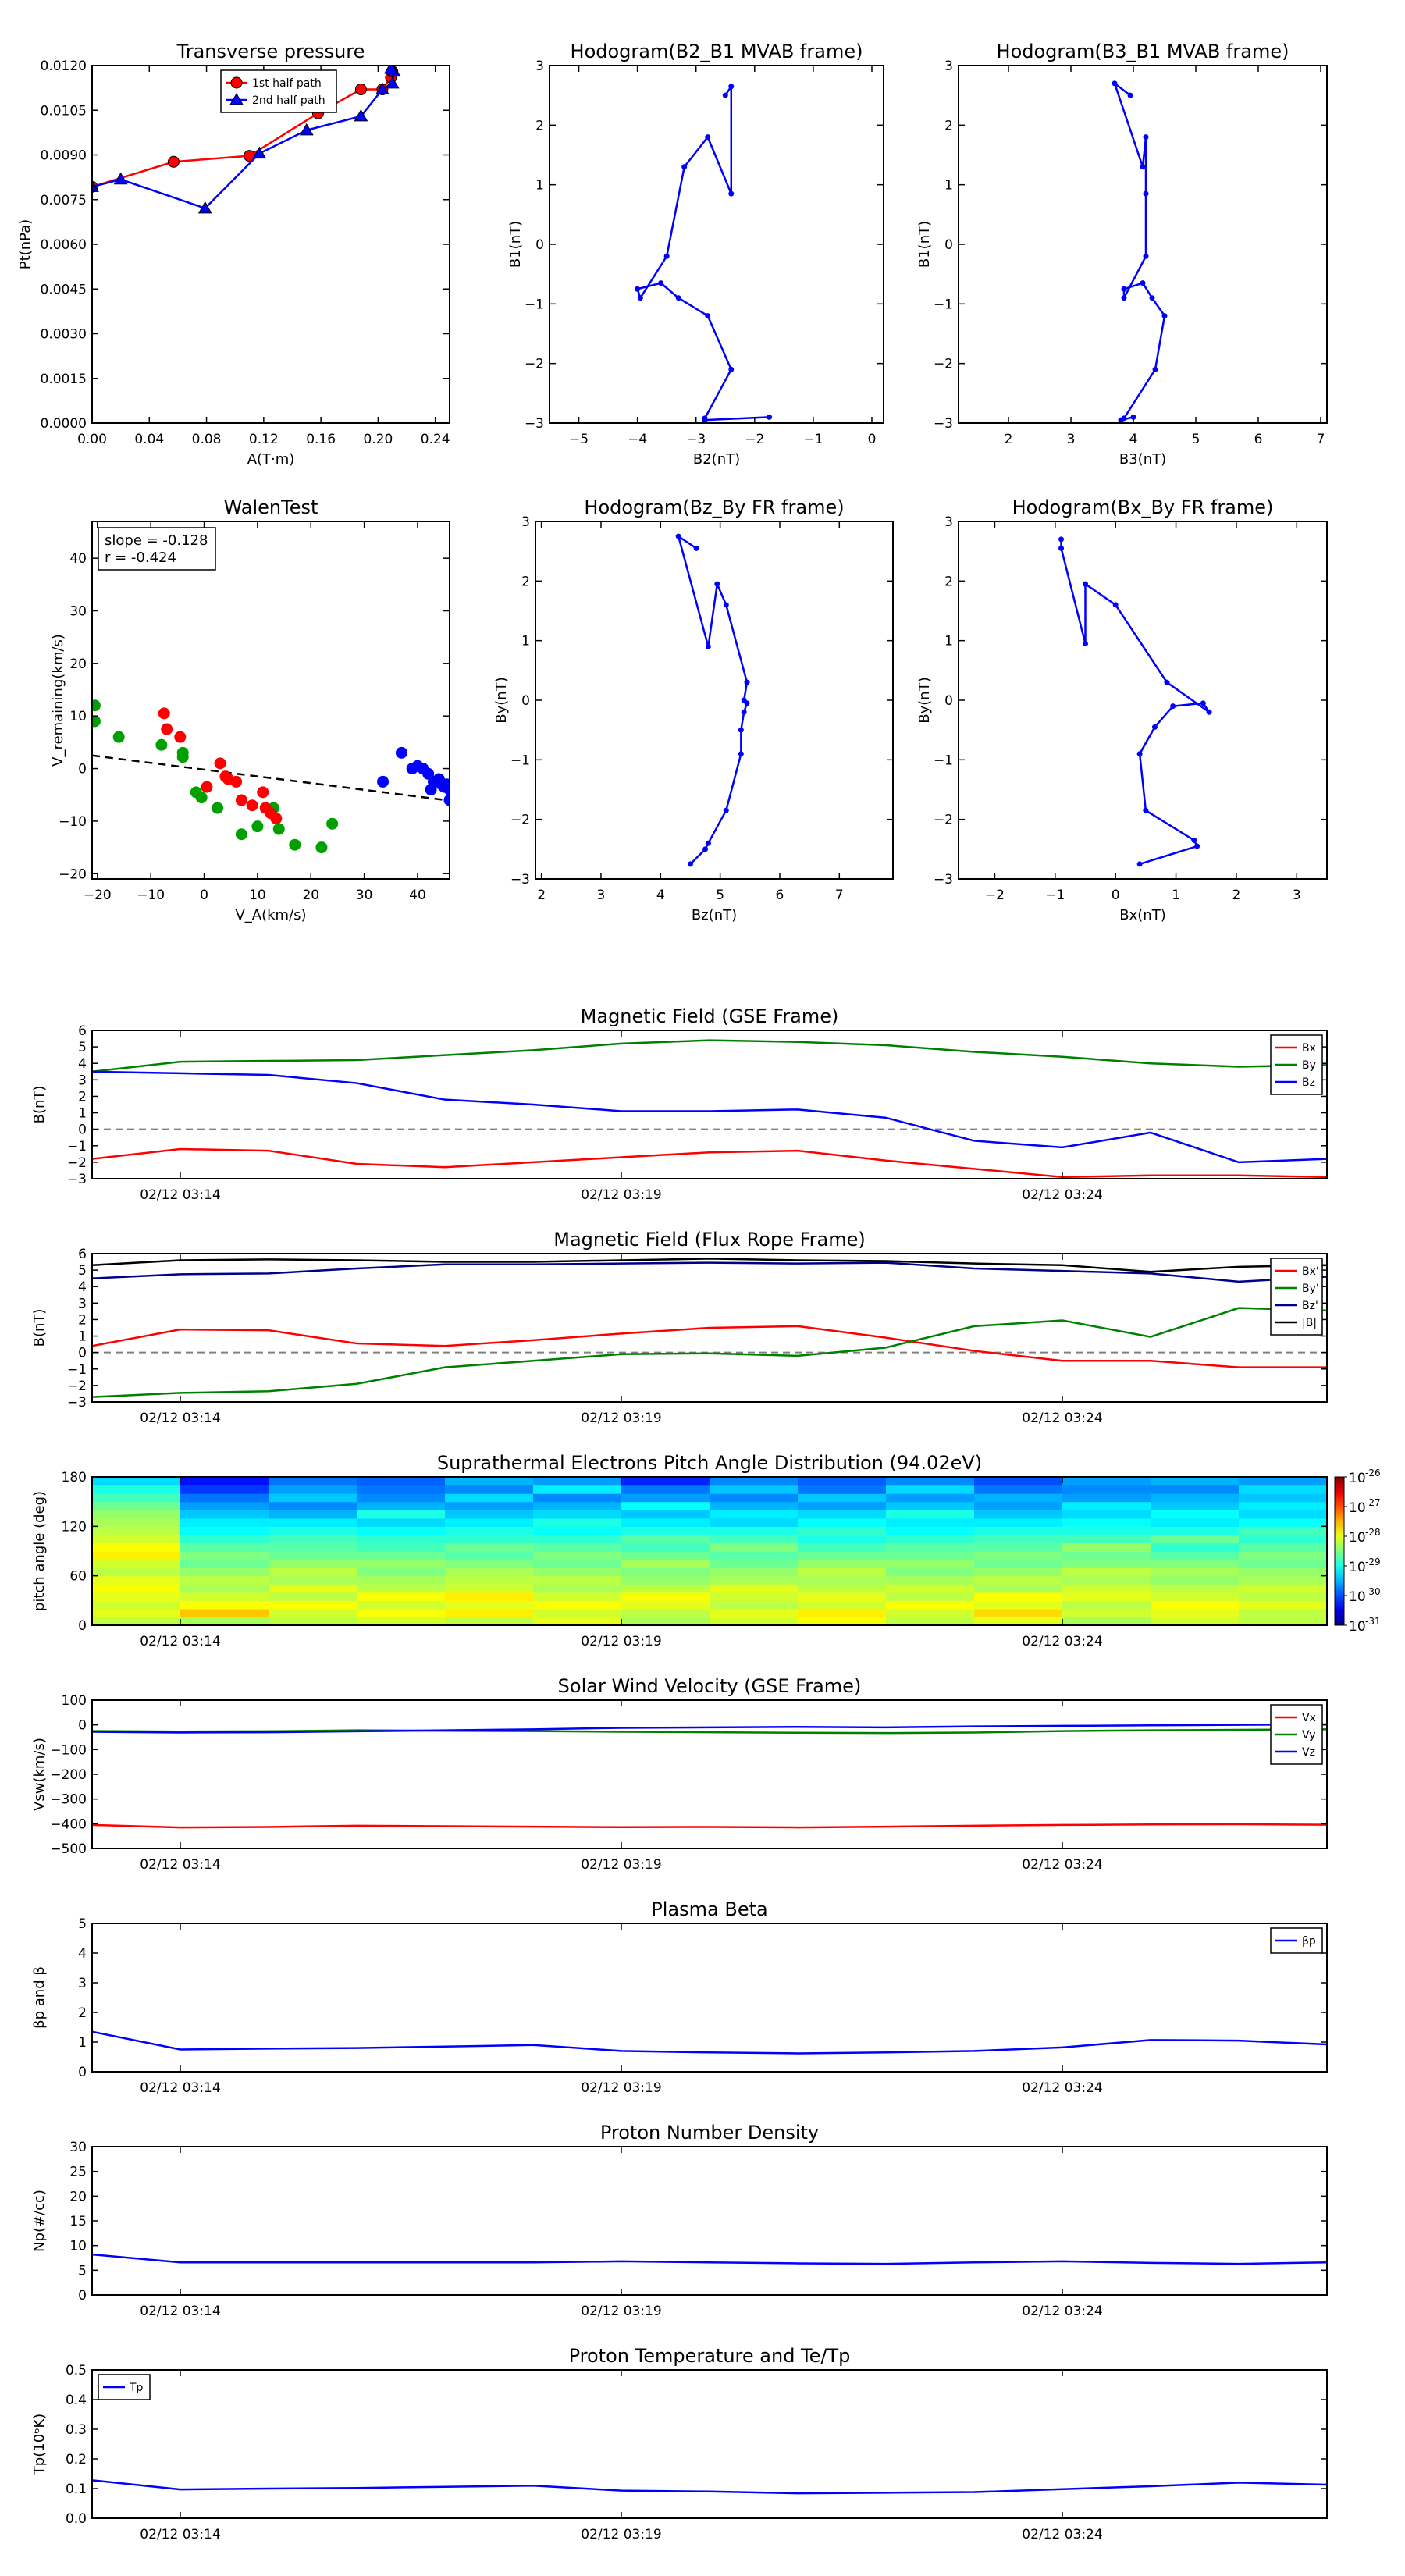 This screenshot has width=1405, height=2576. I want to click on y-tick-label: 3, so click(82, 1303).